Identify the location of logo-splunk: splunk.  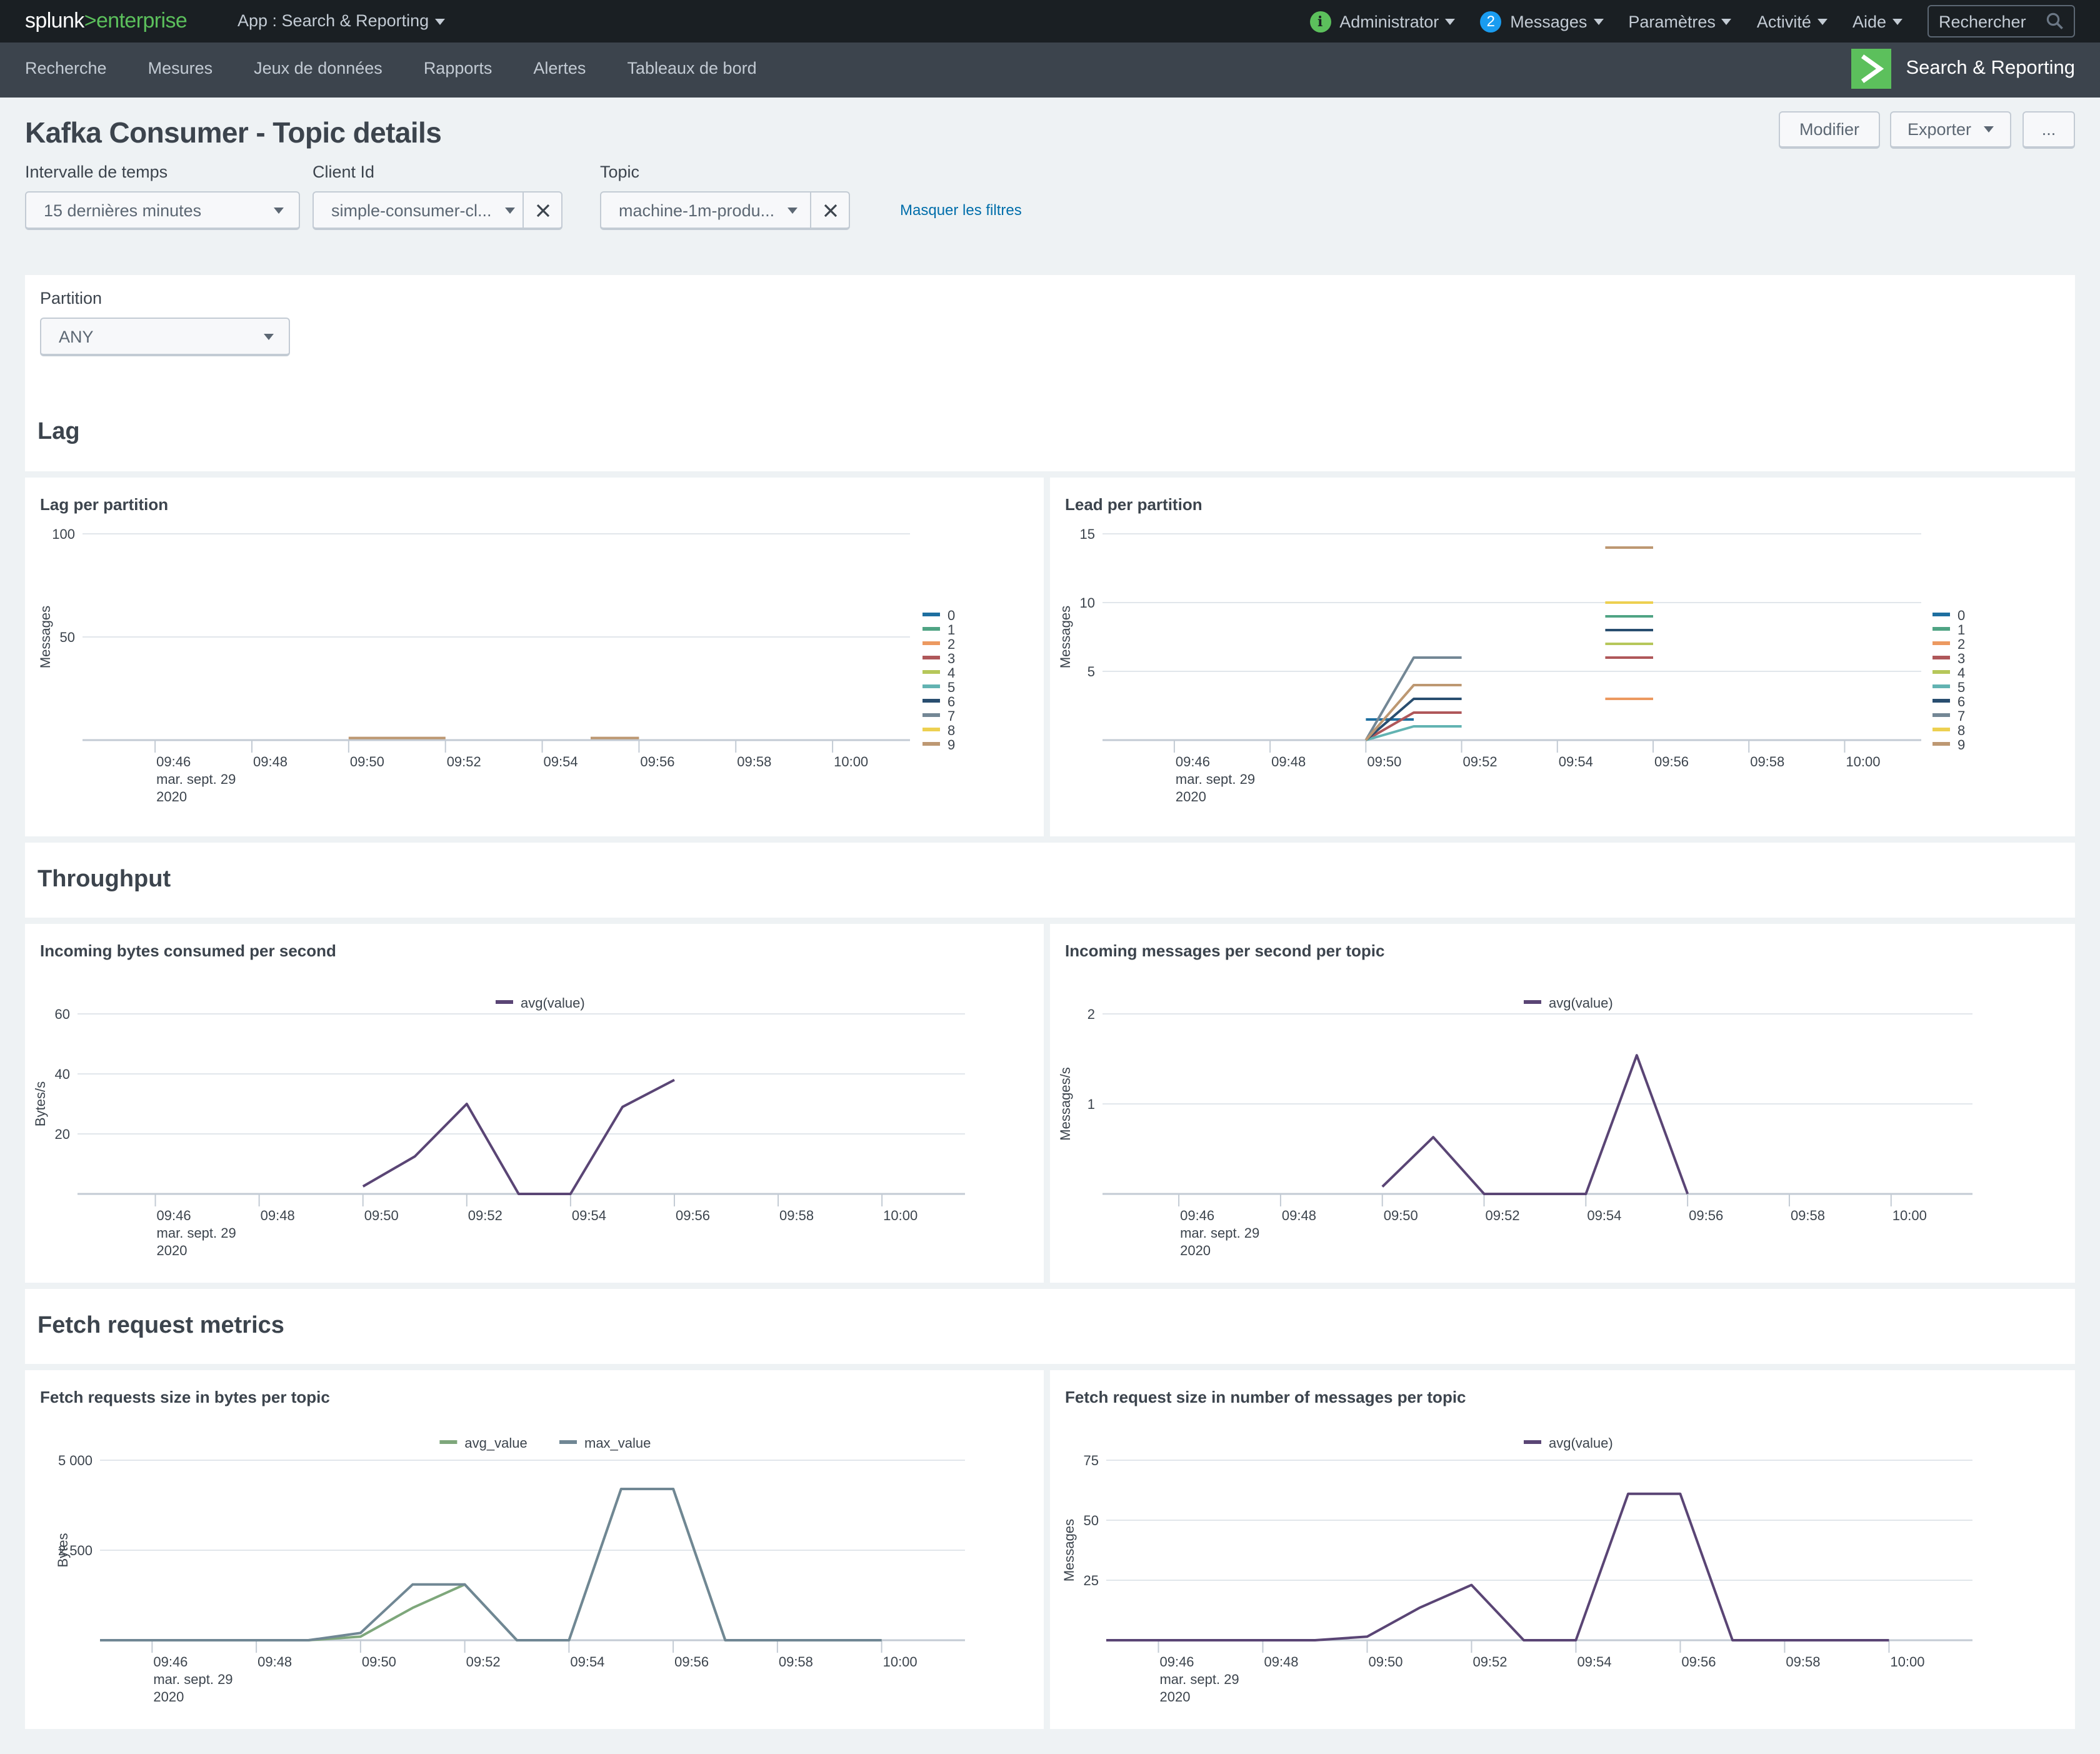
(54, 21).